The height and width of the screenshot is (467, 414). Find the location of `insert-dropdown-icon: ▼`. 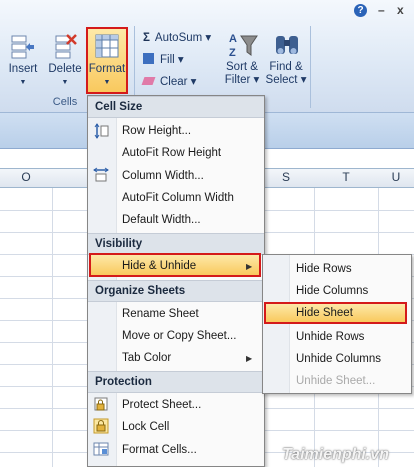

insert-dropdown-icon: ▼ is located at coordinates (23, 82).